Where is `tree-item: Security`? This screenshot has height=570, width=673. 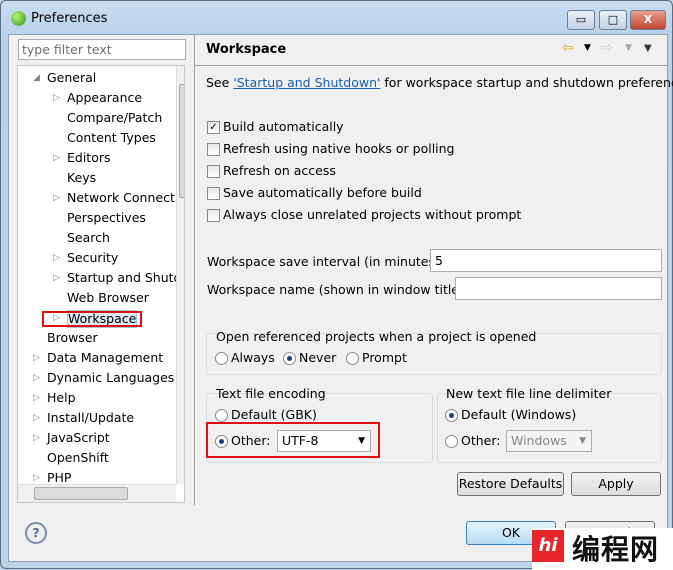 tree-item: Security is located at coordinates (92, 258).